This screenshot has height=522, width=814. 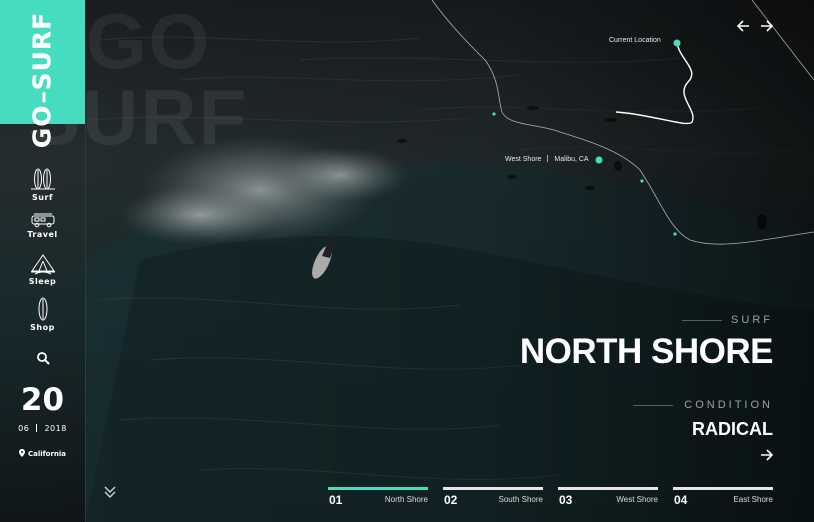 What do you see at coordinates (42, 126) in the screenshot?
I see `brand-word-go: GO` at bounding box center [42, 126].